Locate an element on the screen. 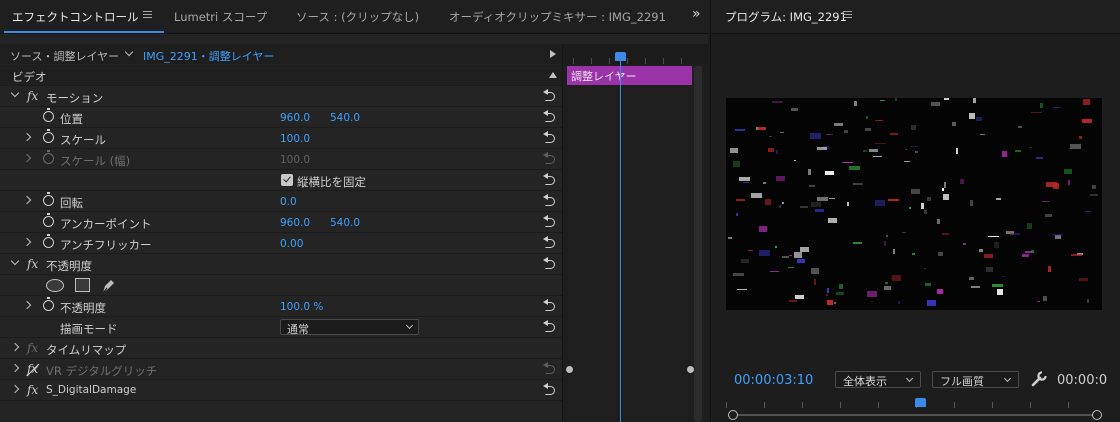 The width and height of the screenshot is (1120, 422). collapse-up-icon is located at coordinates (553, 75).